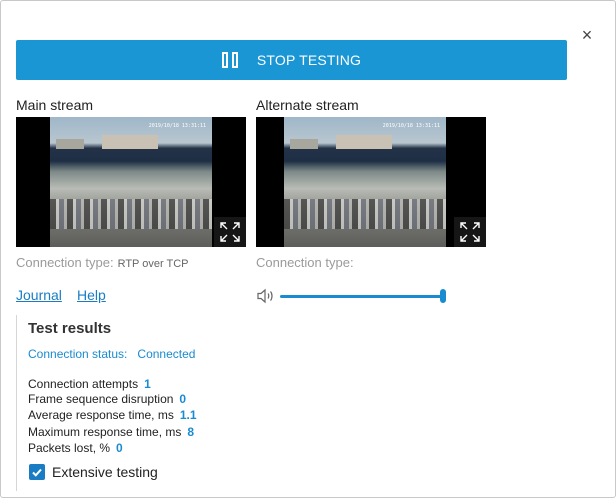 The height and width of the screenshot is (498, 616). I want to click on alternate-stream-video: 2019/10/18 13:31:11, so click(371, 182).